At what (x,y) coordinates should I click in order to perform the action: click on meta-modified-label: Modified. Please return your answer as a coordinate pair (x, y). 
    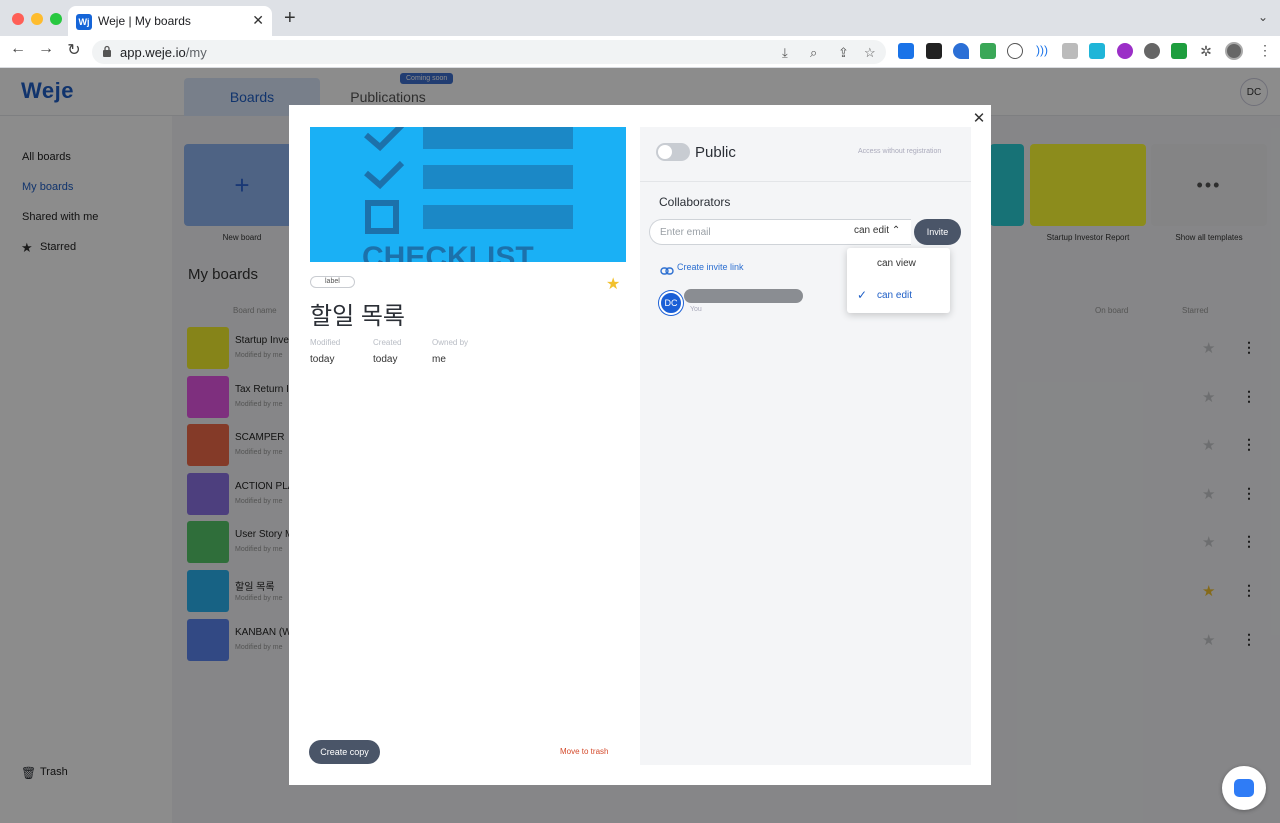
    Looking at the image, I should click on (325, 342).